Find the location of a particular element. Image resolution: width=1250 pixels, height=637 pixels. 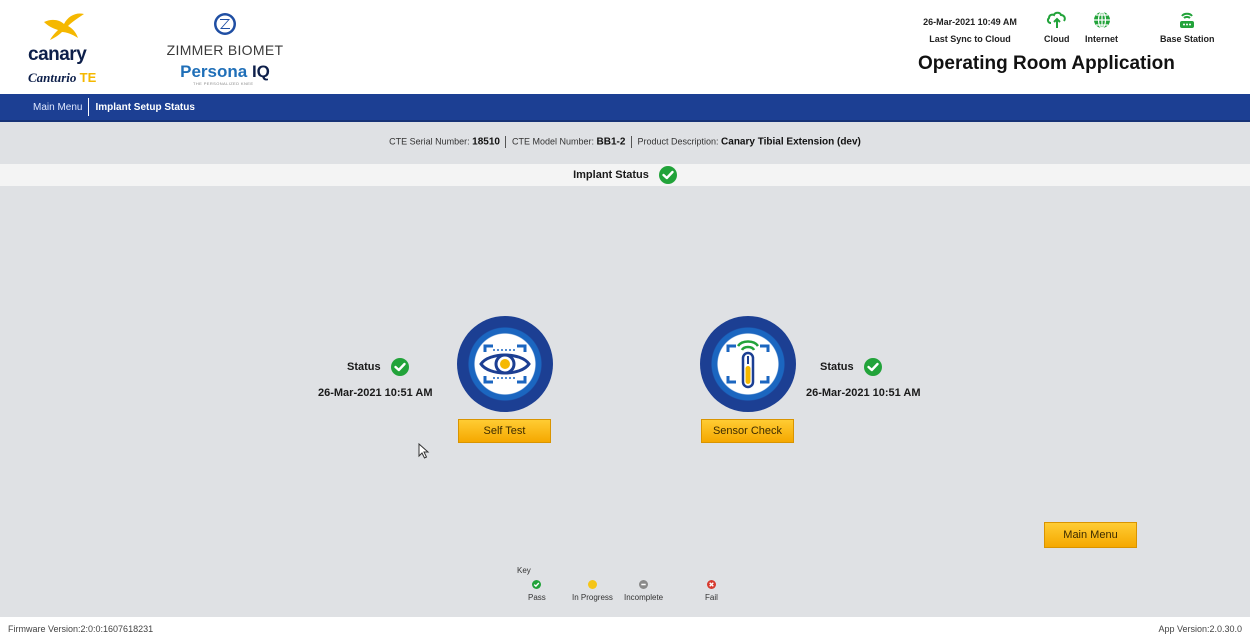

serial-value: 18510 is located at coordinates (486, 142).